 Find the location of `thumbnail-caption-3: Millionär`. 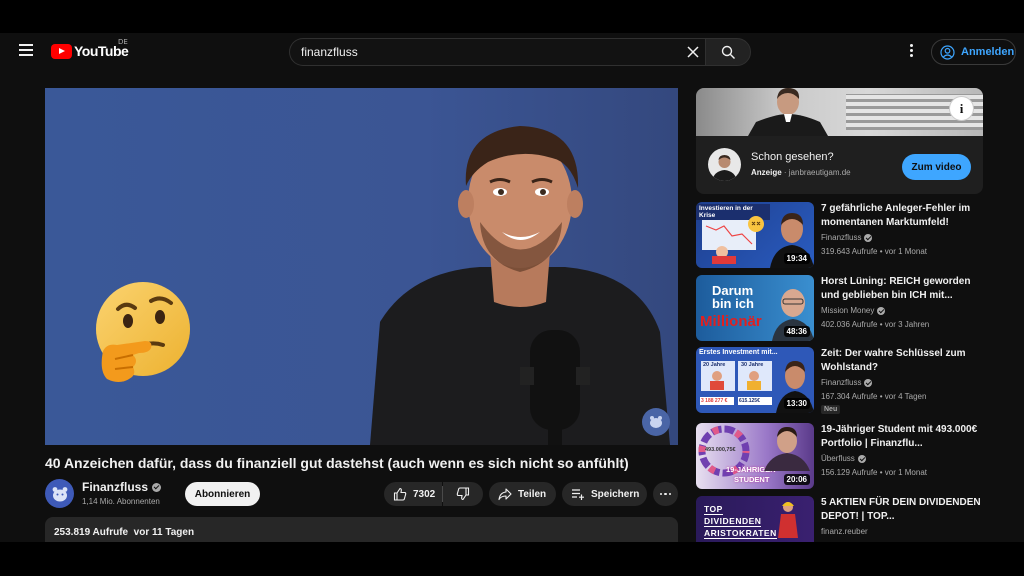

thumbnail-caption-3: Millionär is located at coordinates (731, 321).